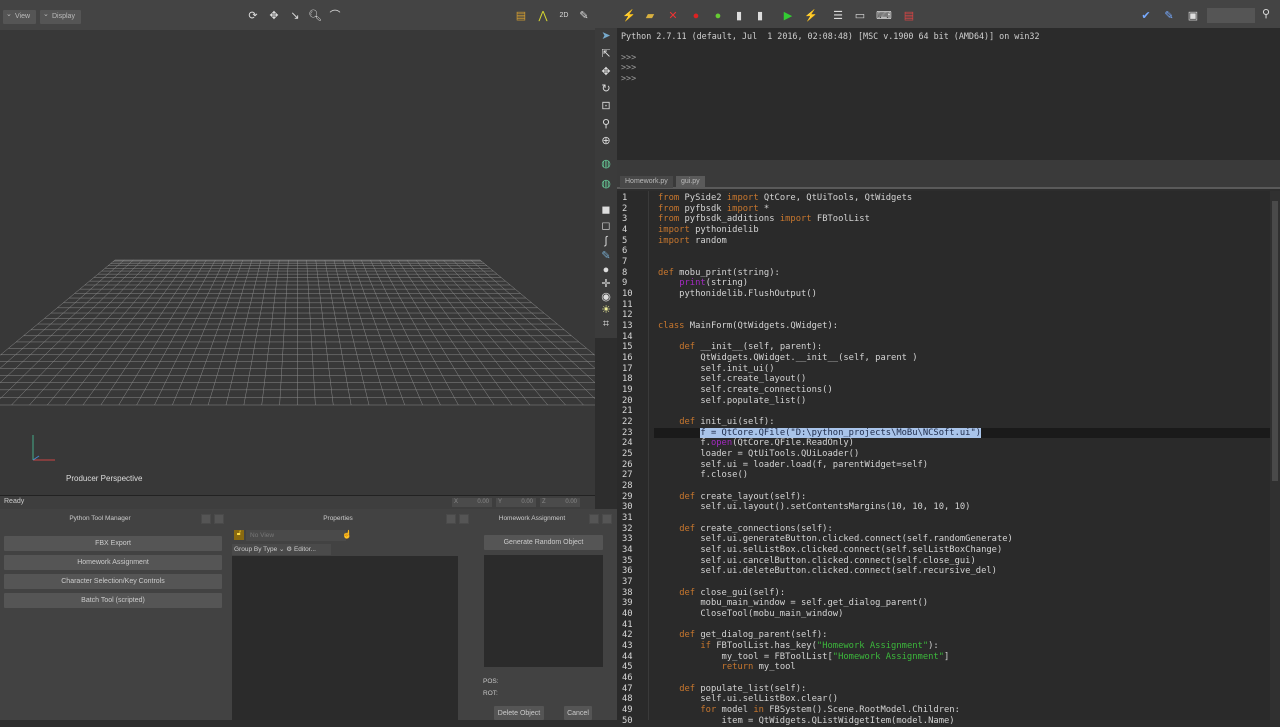  What do you see at coordinates (335, 16) in the screenshot?
I see `roll-icon: ⌒` at bounding box center [335, 16].